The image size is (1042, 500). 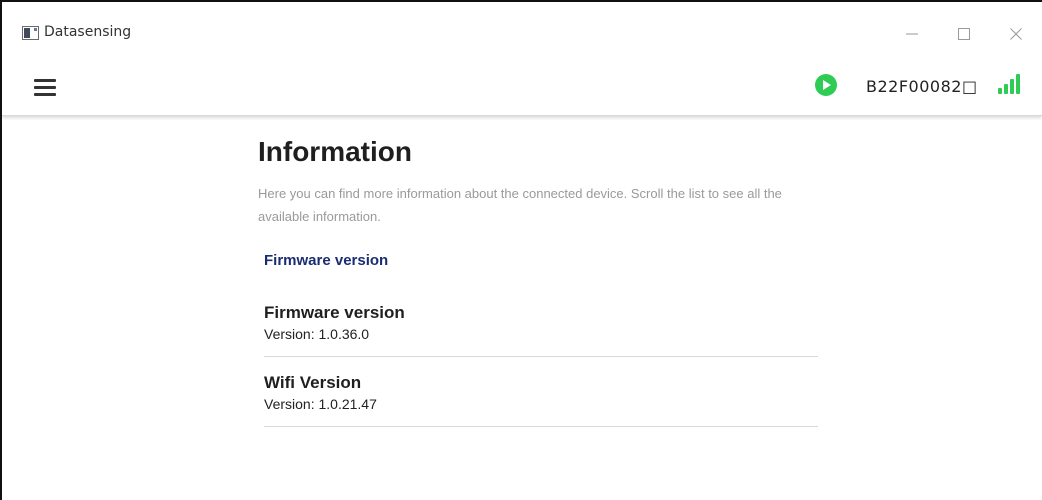 What do you see at coordinates (313, 382) in the screenshot?
I see `item-title: Wifi Version` at bounding box center [313, 382].